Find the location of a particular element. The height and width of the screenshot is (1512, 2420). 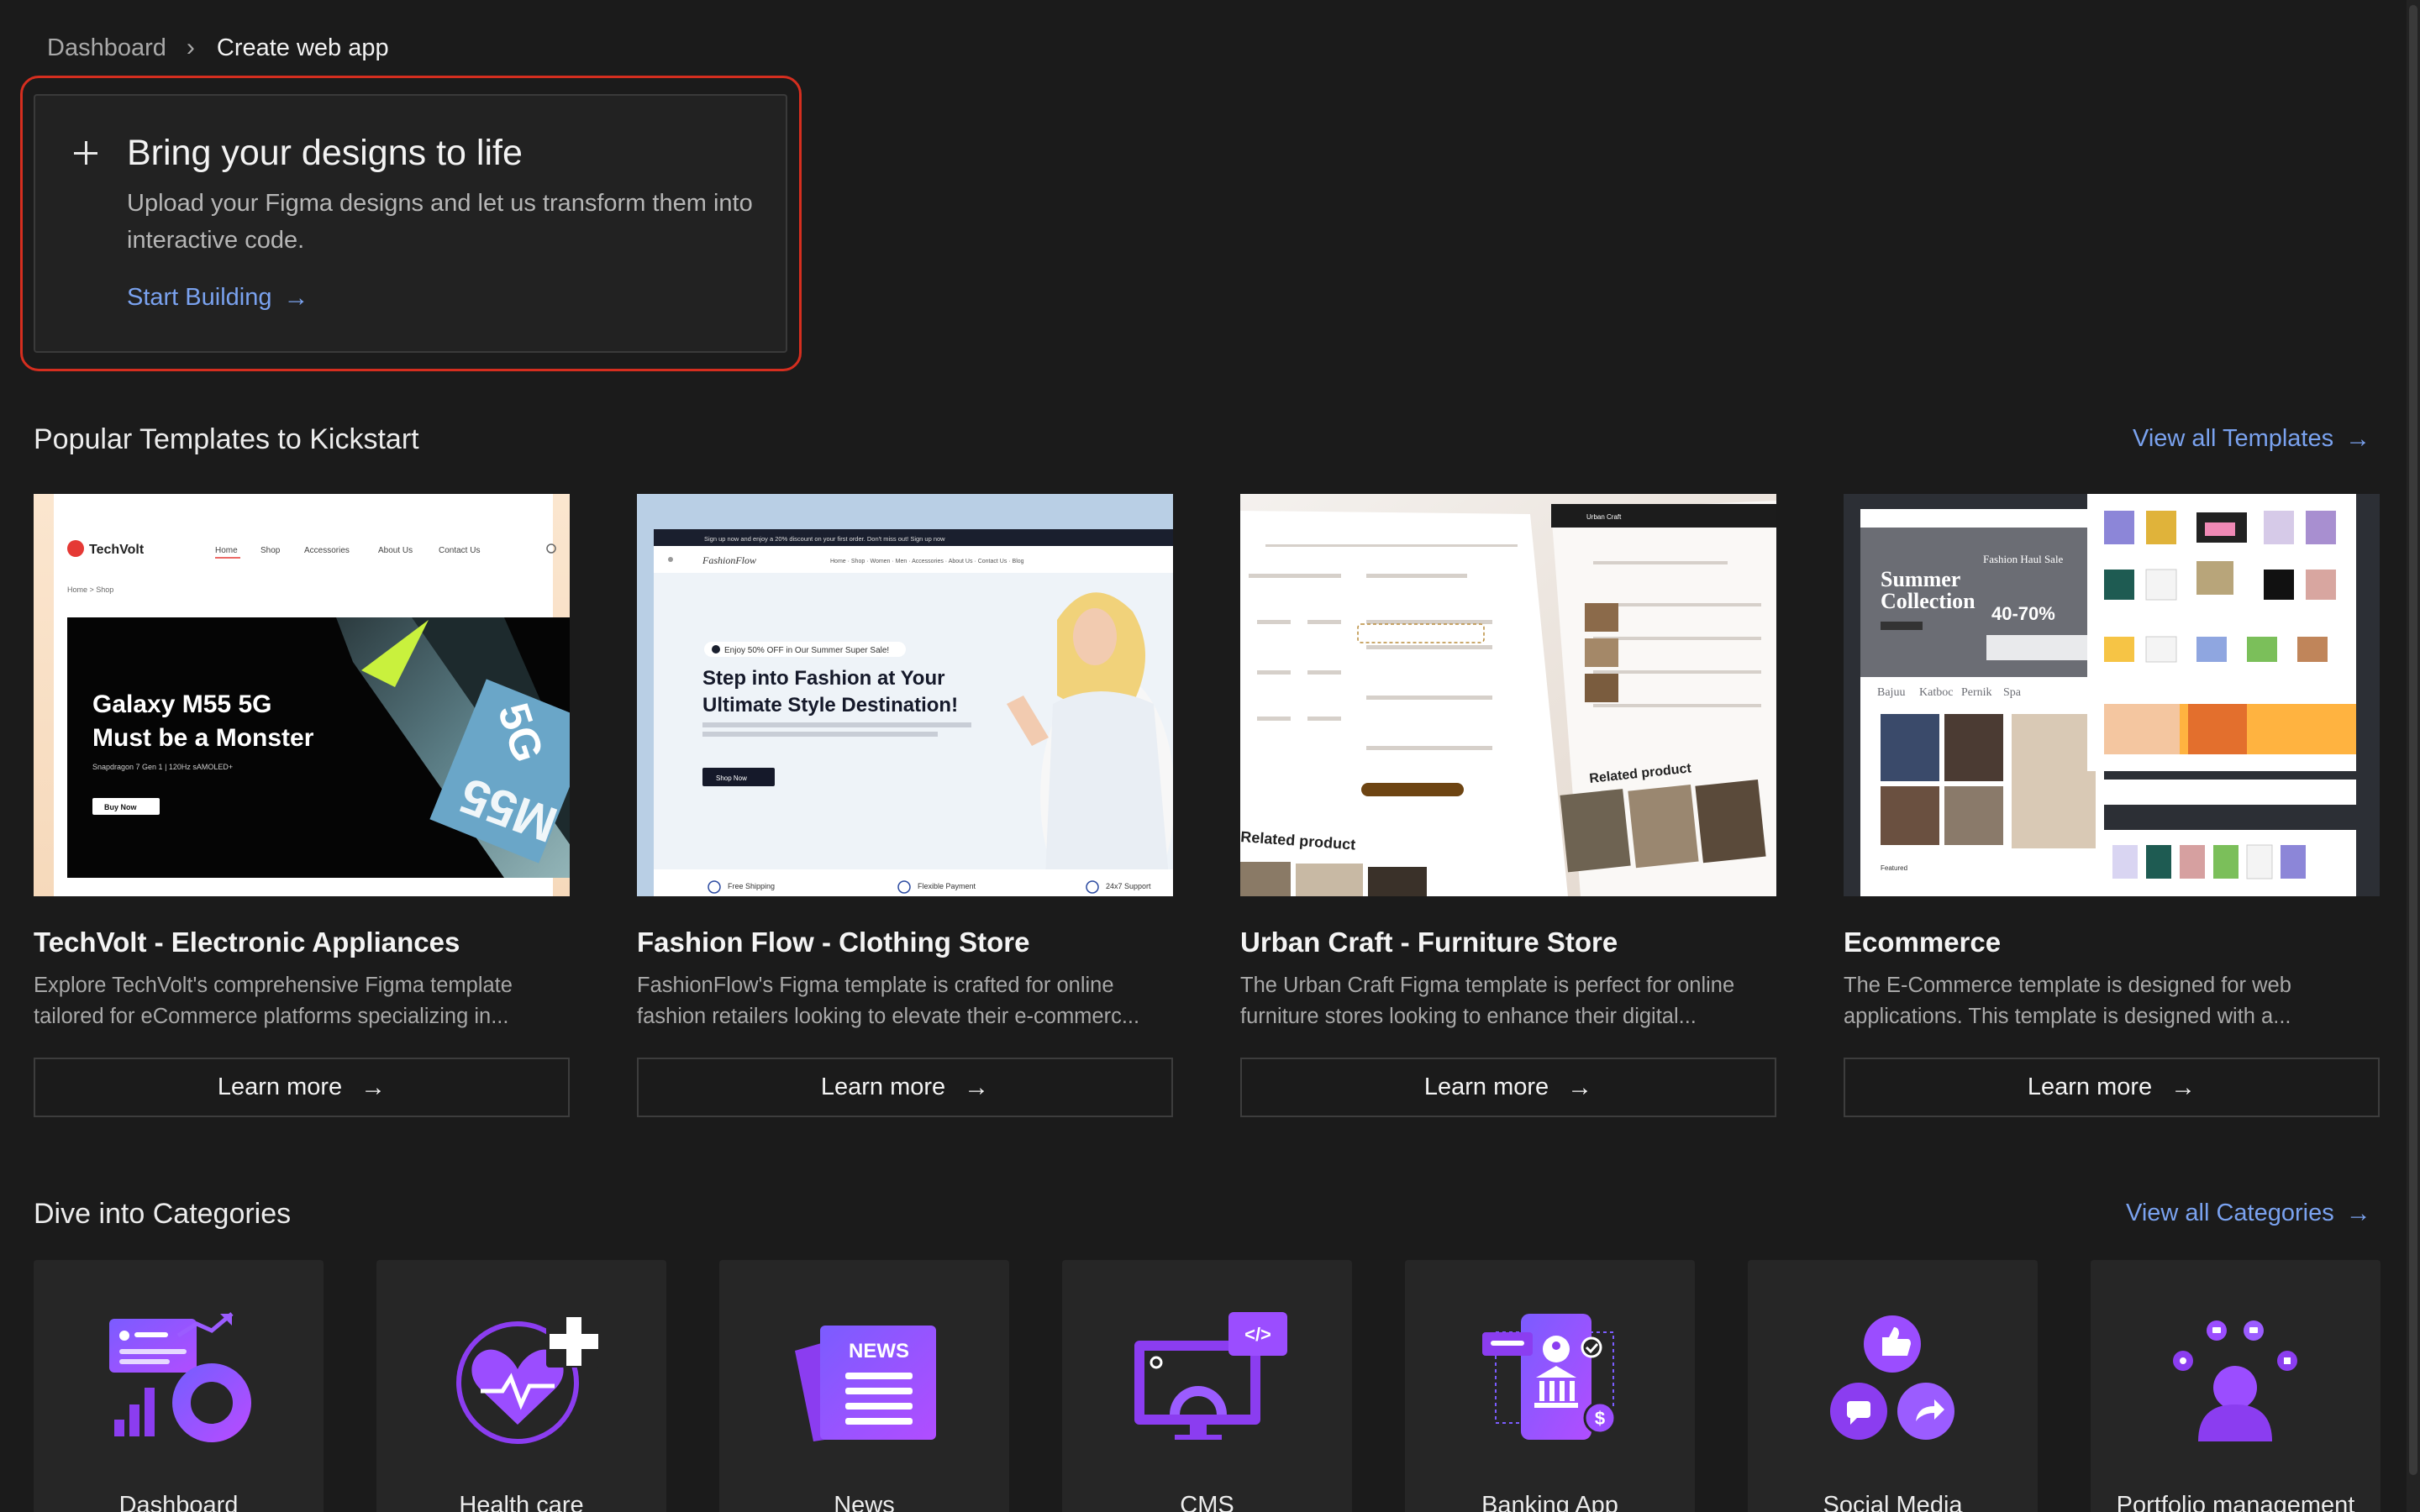

view-all-templates-label: View all Templates is located at coordinates (2233, 438).